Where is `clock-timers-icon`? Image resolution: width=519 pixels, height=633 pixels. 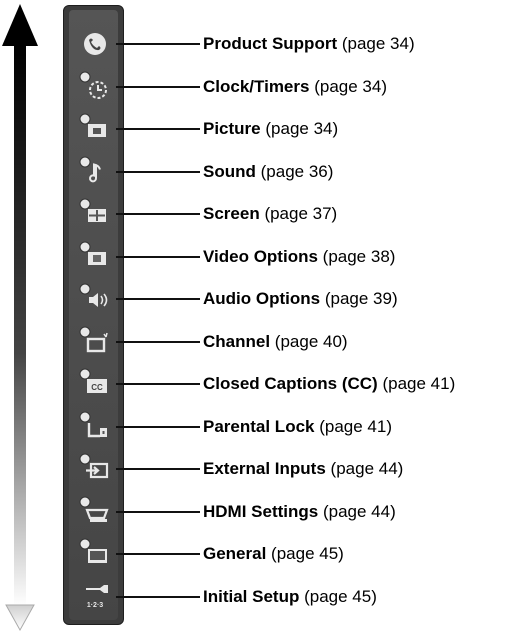 clock-timers-icon is located at coordinates (95, 87).